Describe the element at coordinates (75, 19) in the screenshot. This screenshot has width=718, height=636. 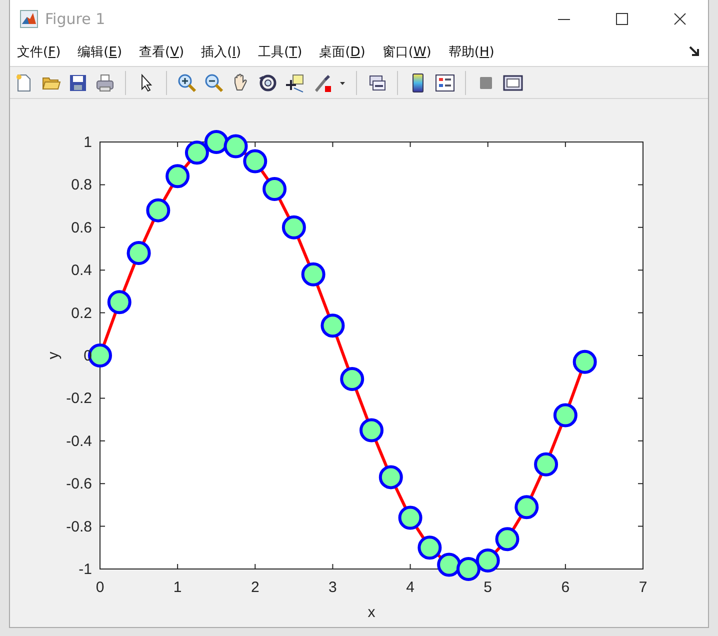
I see `window-title: Figure 1` at that location.